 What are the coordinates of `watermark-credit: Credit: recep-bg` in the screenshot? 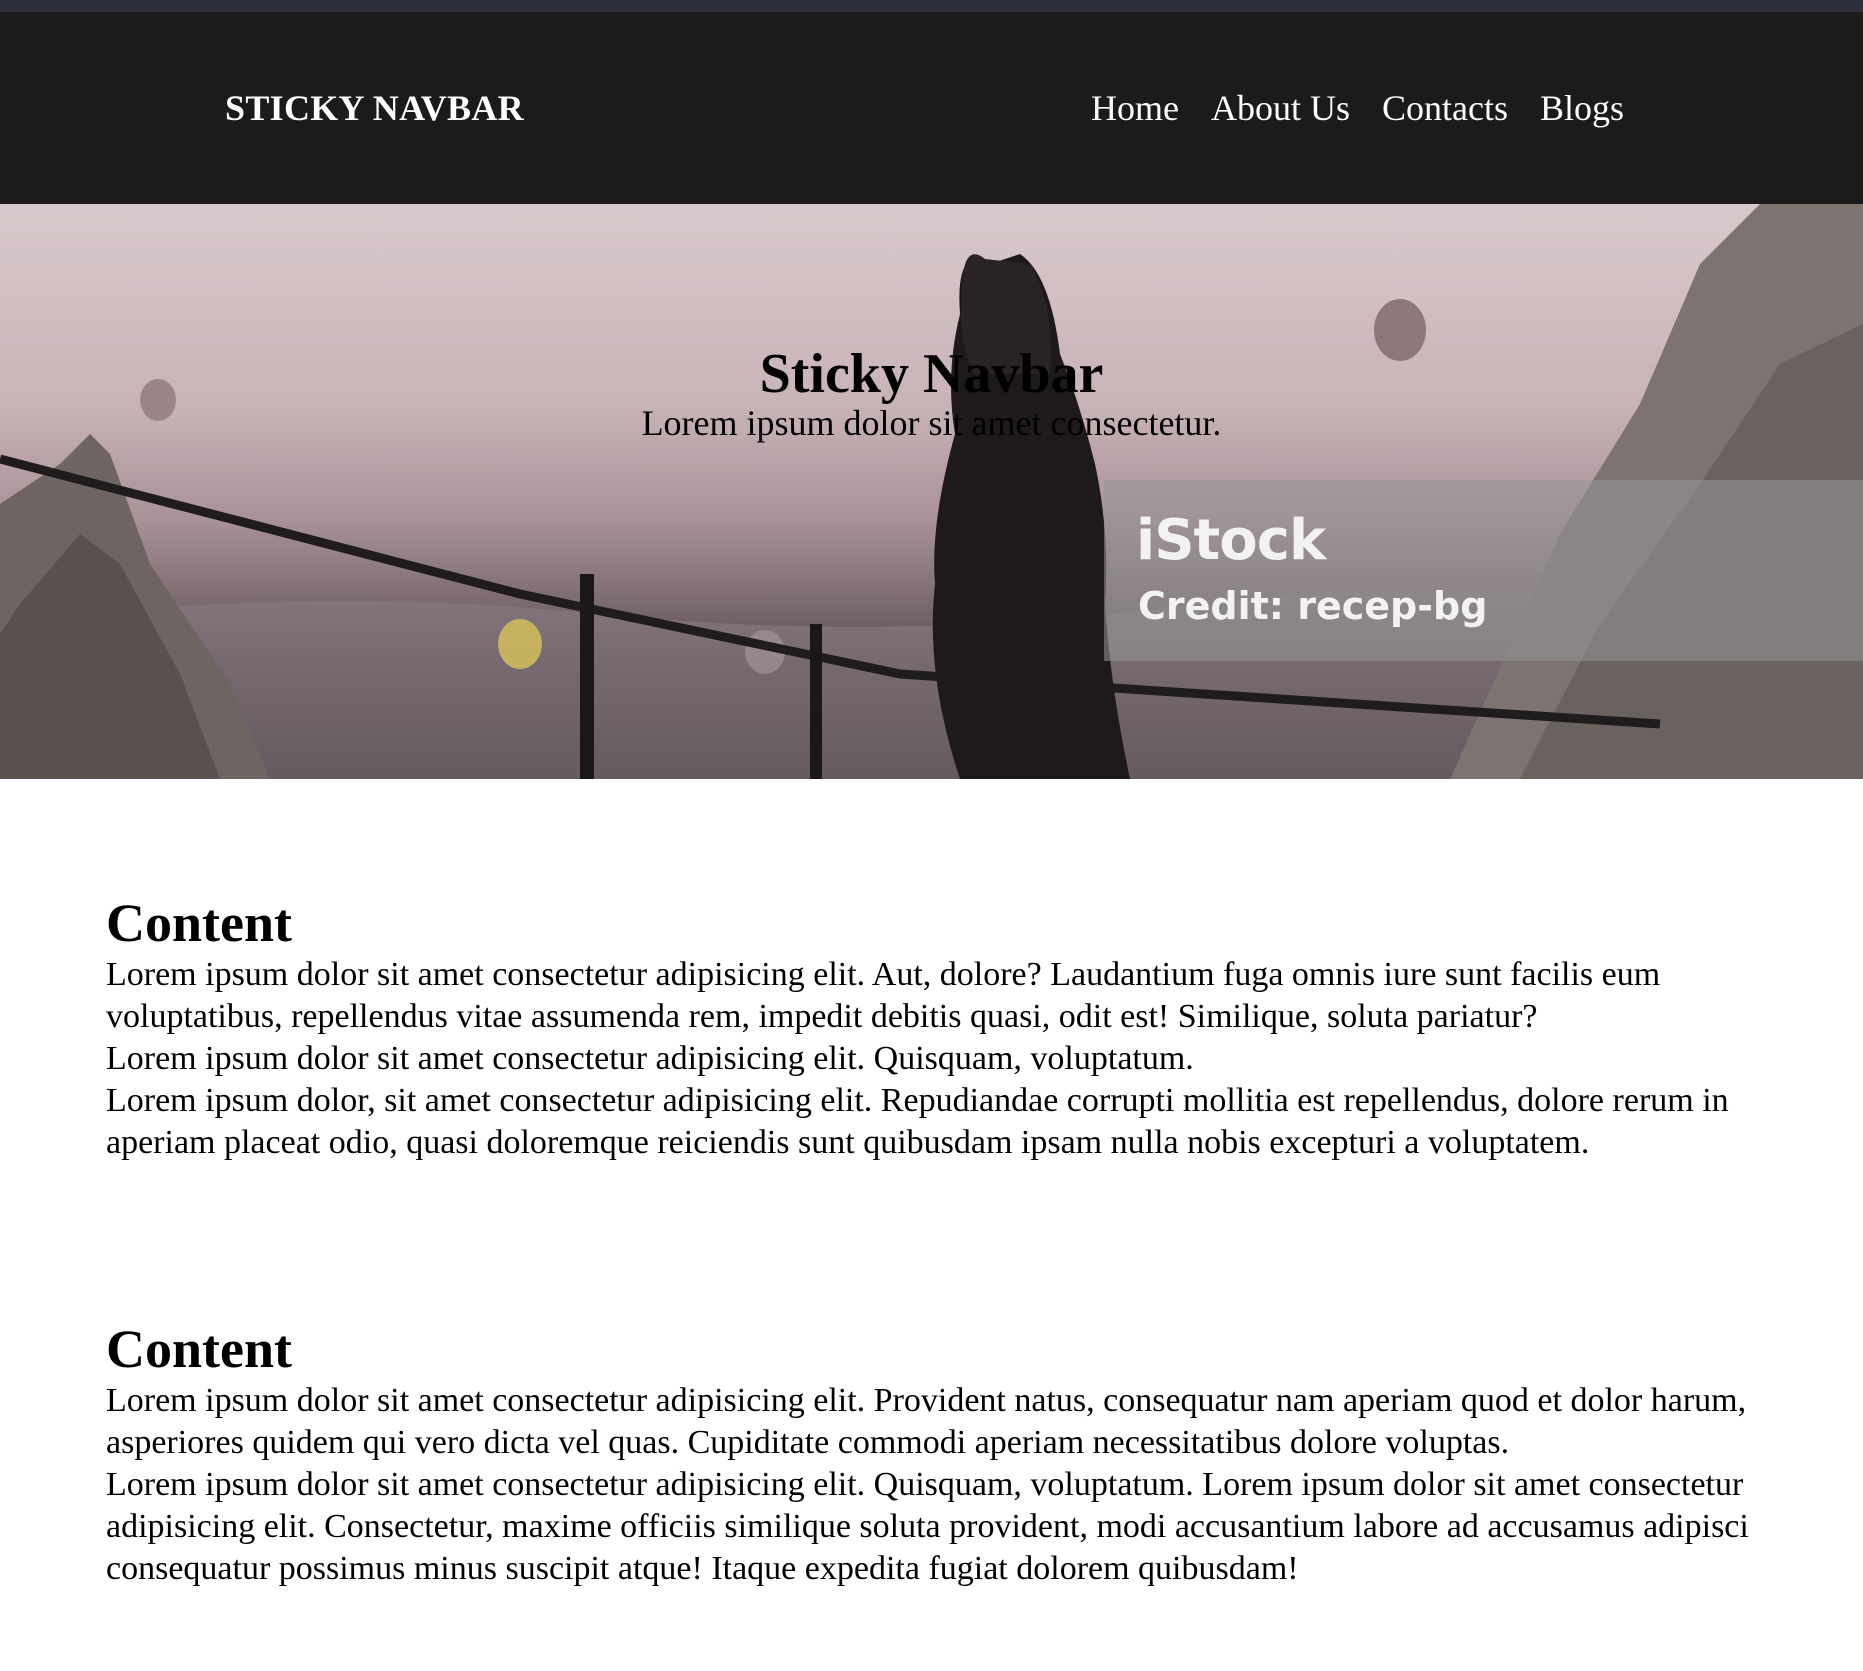 It's located at (1313, 606).